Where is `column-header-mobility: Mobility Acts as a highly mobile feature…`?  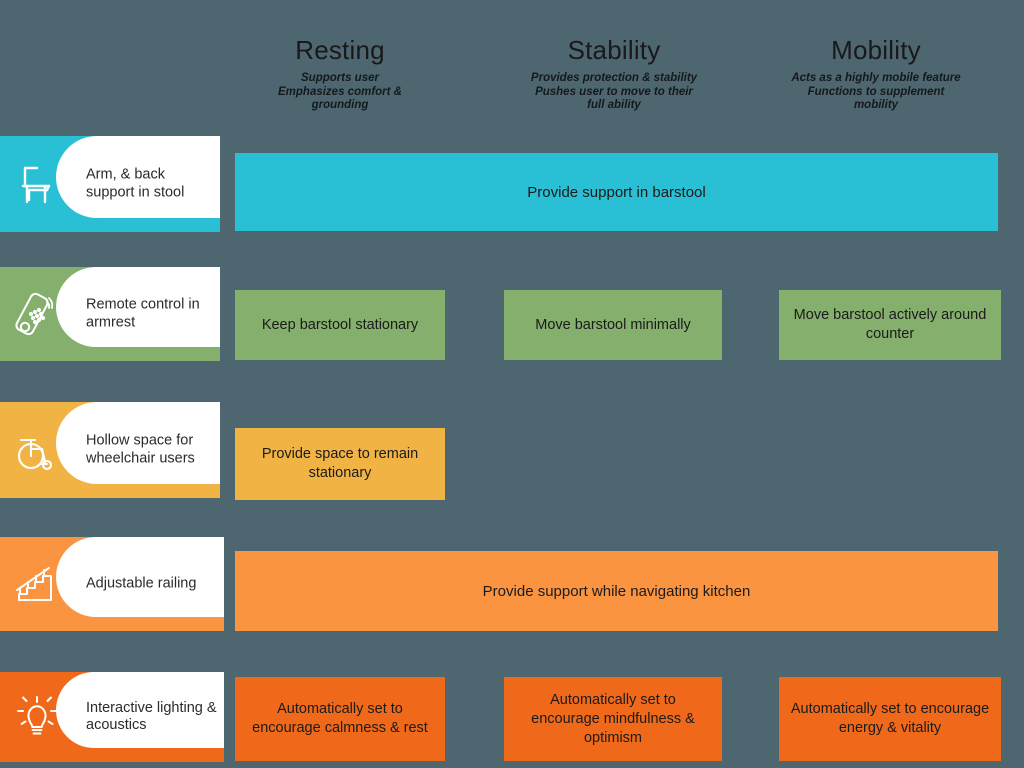
column-header-mobility: Mobility Acts as a highly mobile feature… is located at coordinates (876, 73).